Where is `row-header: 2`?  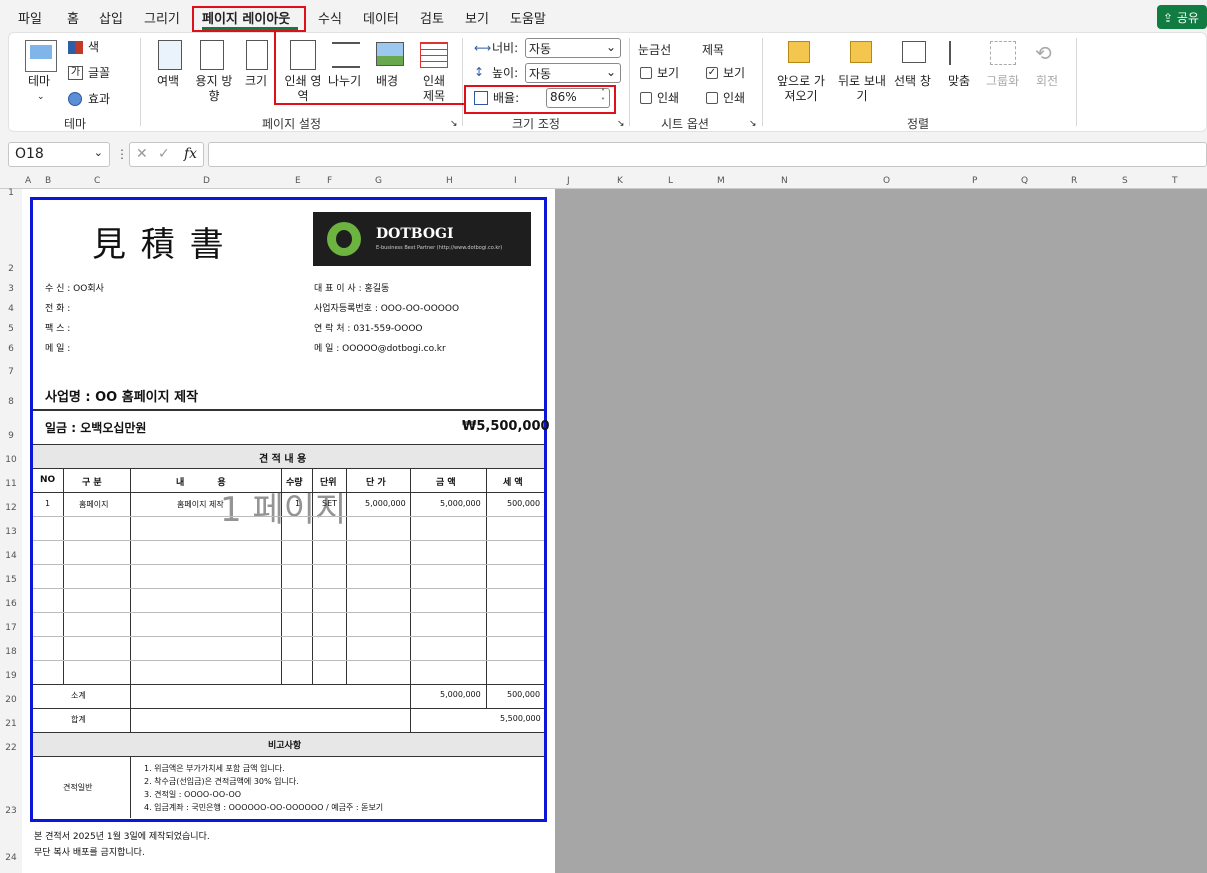
row-header: 2 is located at coordinates (11, 269).